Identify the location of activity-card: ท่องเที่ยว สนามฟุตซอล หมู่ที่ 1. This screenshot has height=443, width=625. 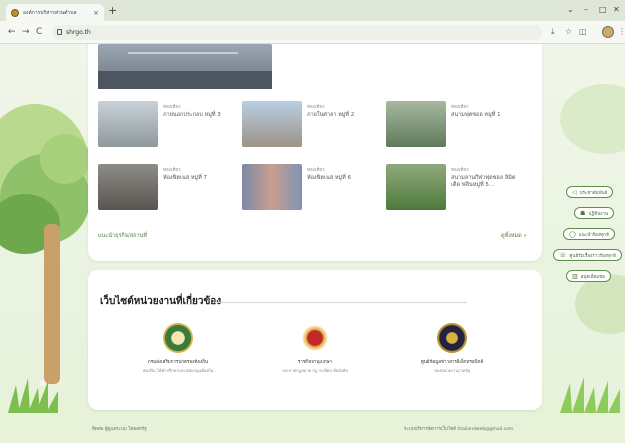
(451, 124).